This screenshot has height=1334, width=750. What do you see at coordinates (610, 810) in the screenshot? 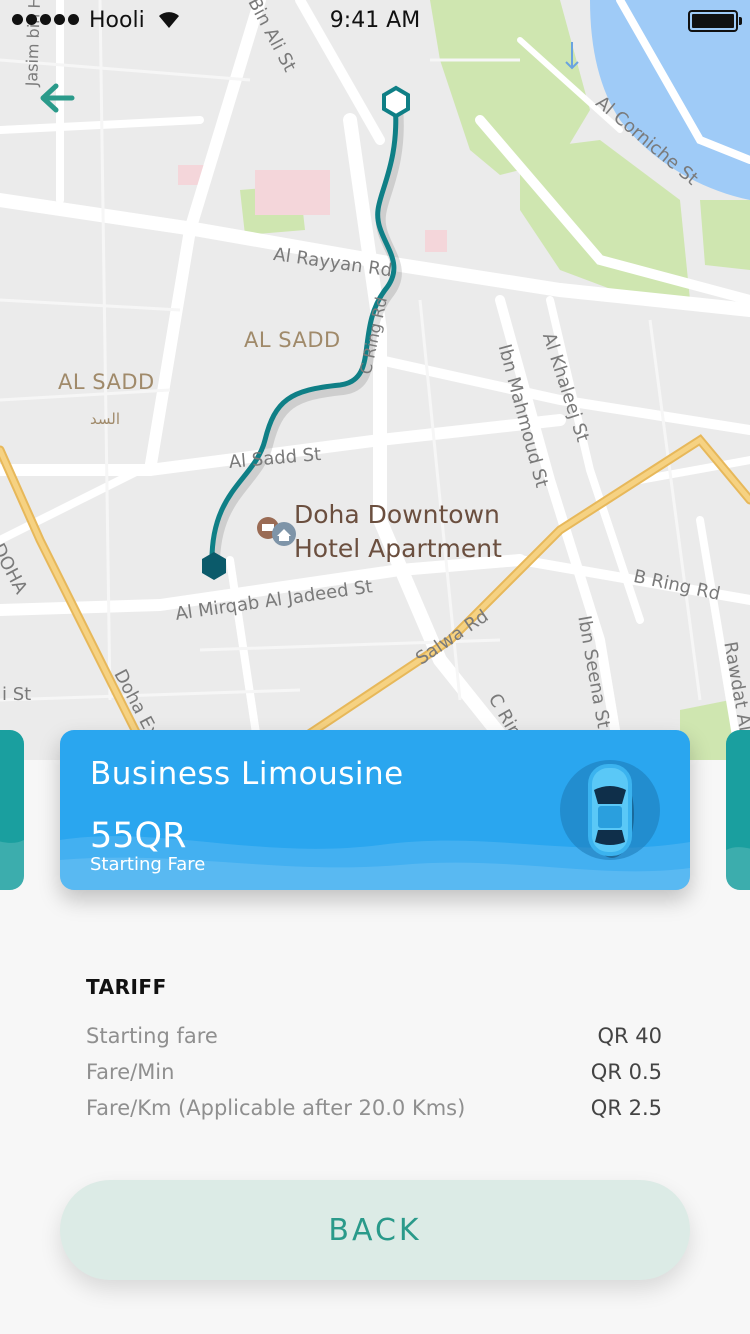
I see `car-icon` at bounding box center [610, 810].